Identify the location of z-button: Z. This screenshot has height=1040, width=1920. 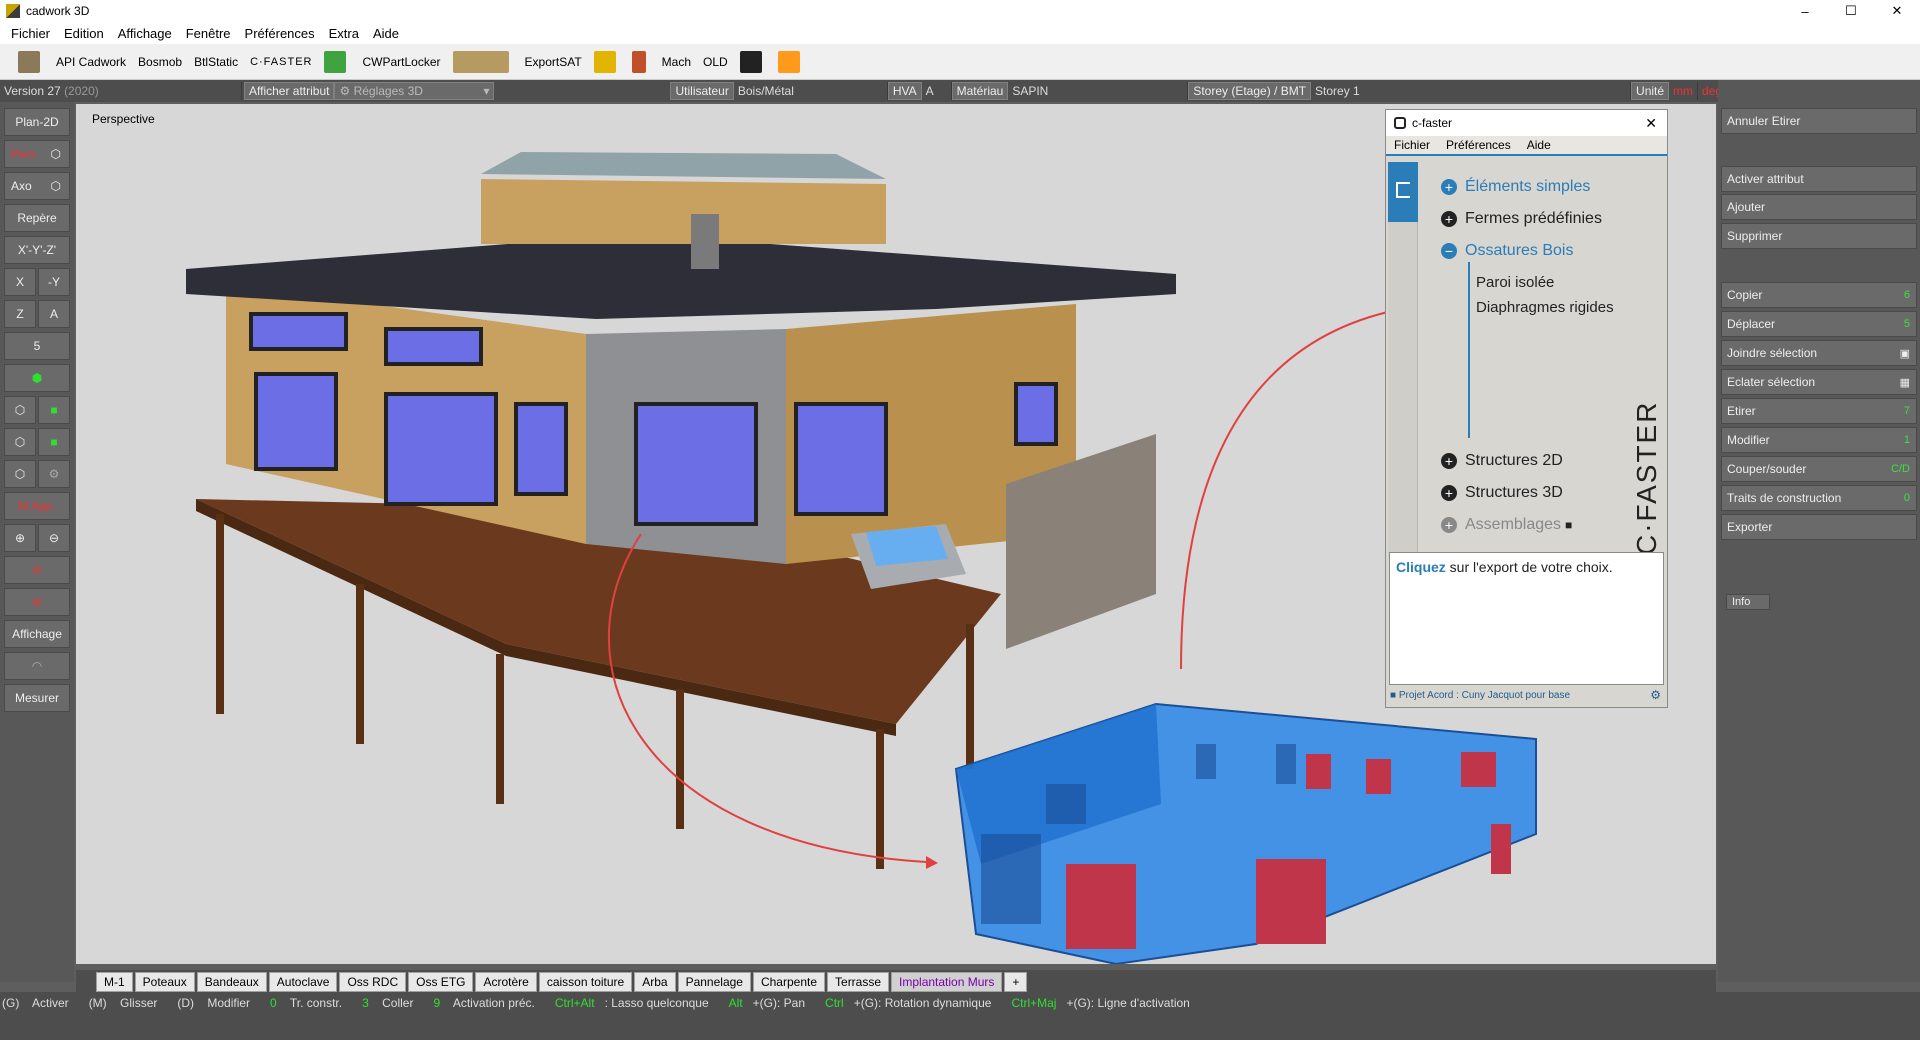
(20, 314).